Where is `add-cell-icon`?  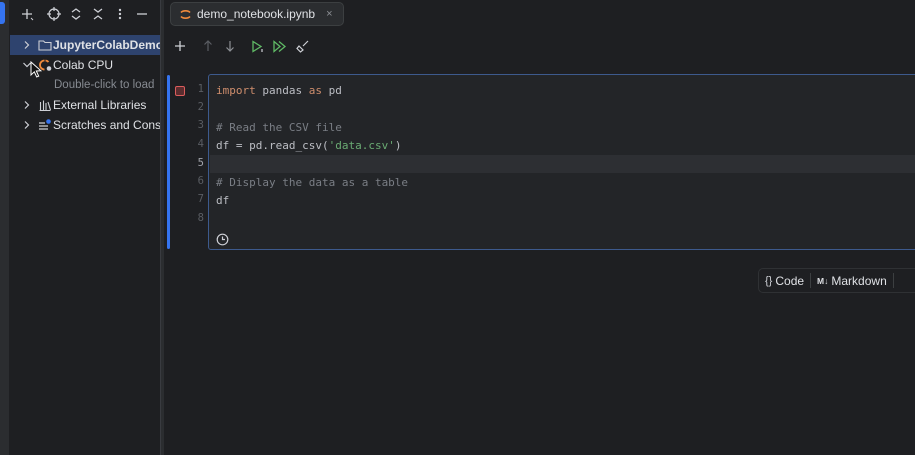 add-cell-icon is located at coordinates (180, 46).